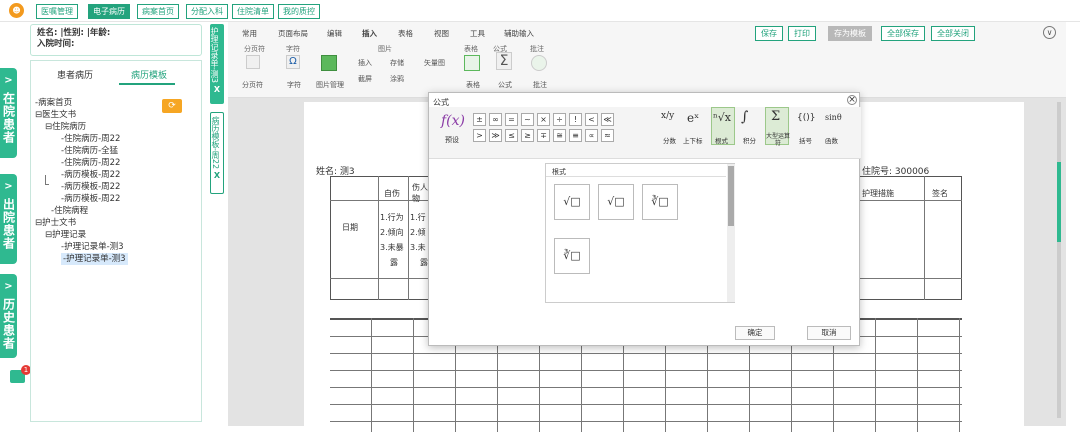 This screenshot has height=432, width=1080. Describe the element at coordinates (397, 63) in the screenshot. I see `ribbon-item-save: 存储` at that location.